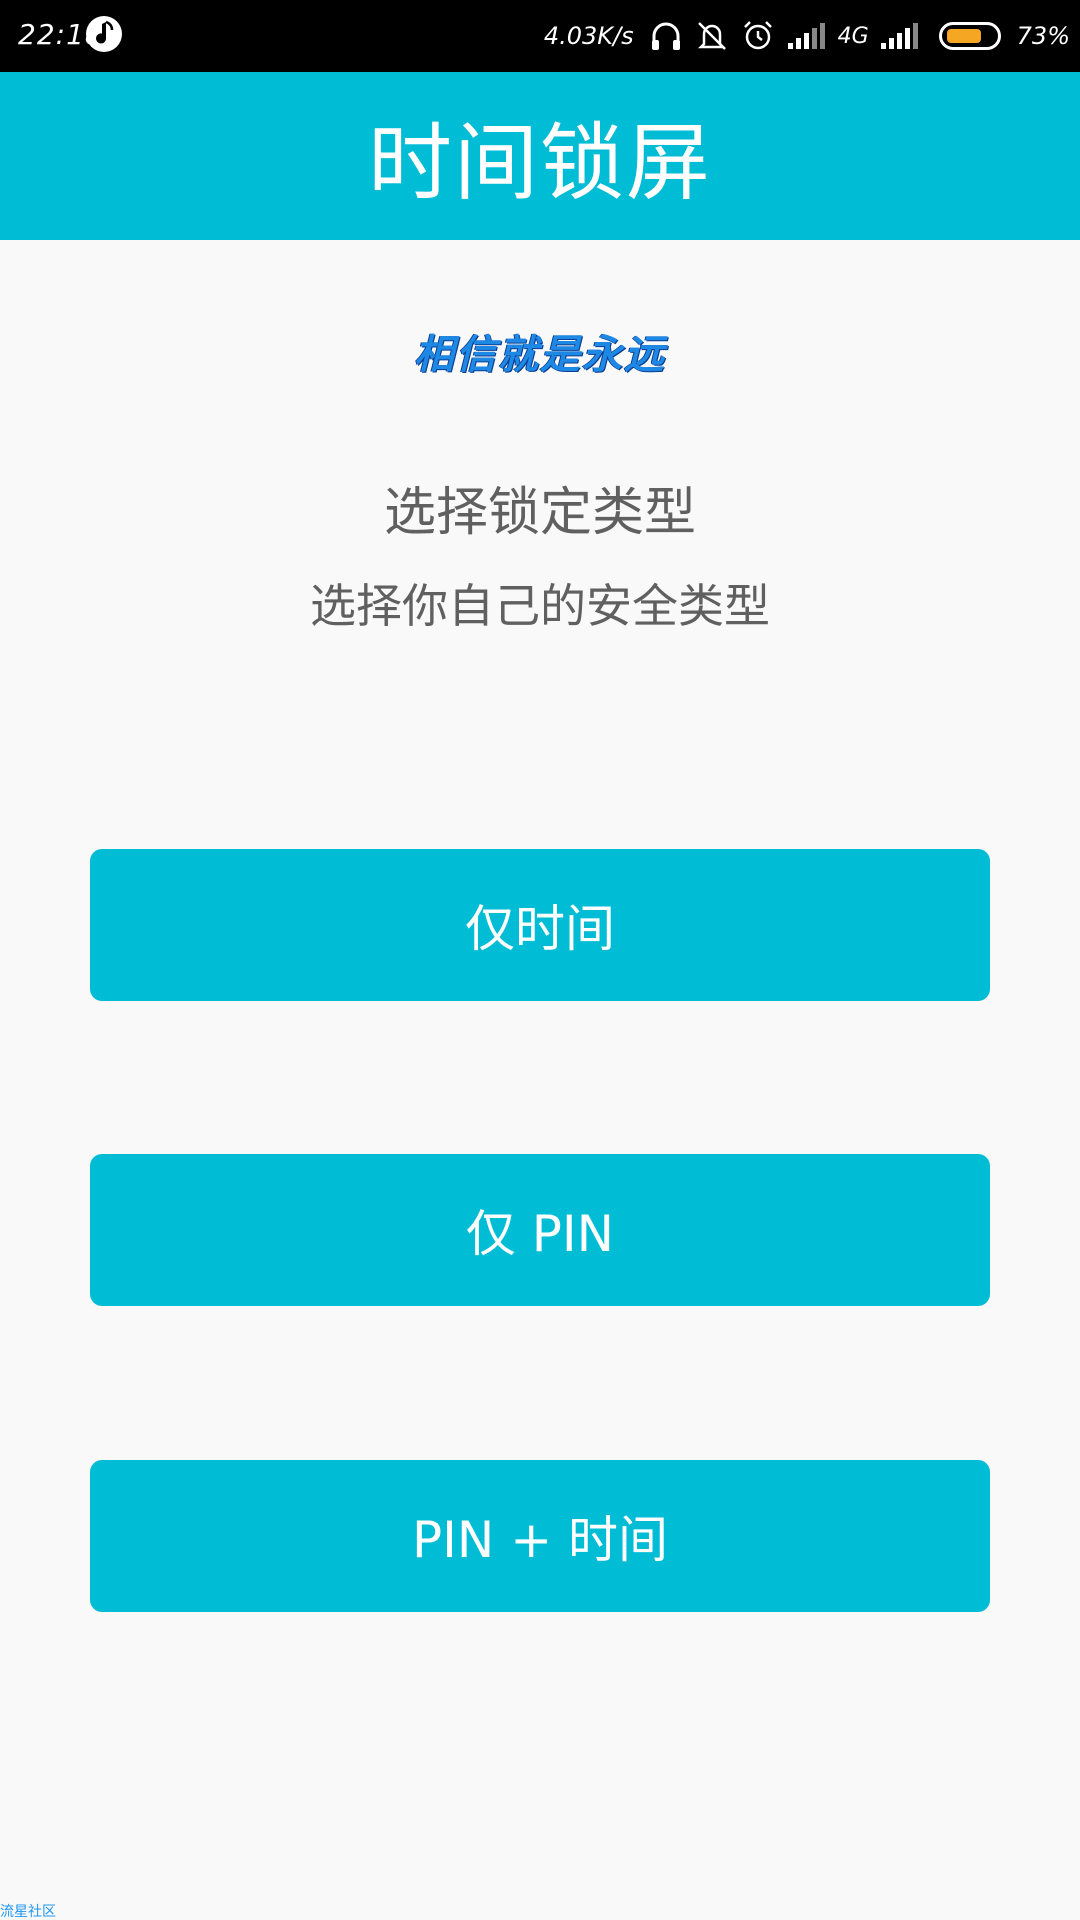  I want to click on app-title: 时间锁屏, so click(539, 162).